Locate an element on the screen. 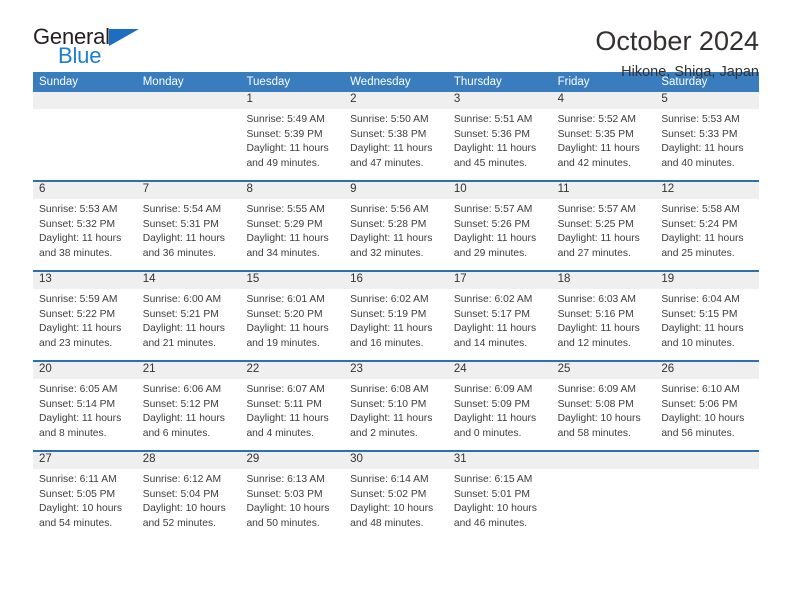  day-number: 24 is located at coordinates (500, 370).